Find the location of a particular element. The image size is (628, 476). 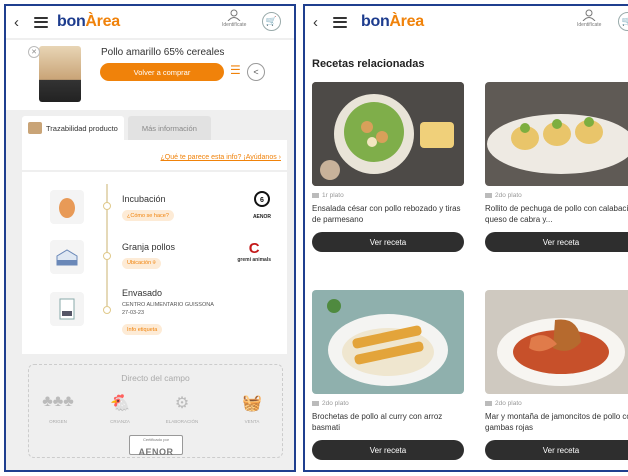

processing-step: ⚙ ELABORACIÓN is located at coordinates (182, 408).